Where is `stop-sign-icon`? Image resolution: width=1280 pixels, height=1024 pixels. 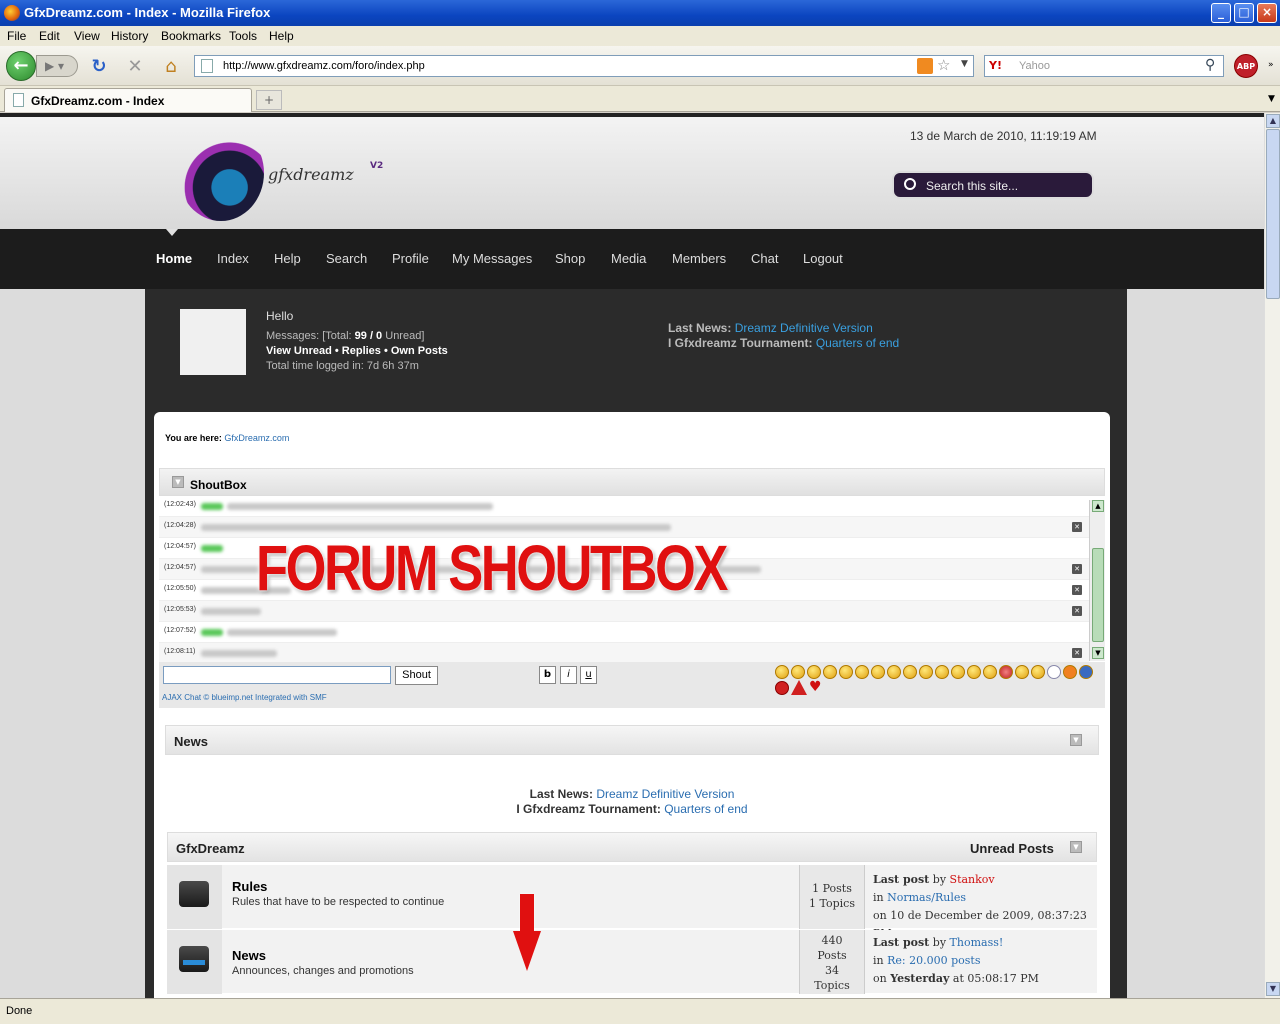 stop-sign-icon is located at coordinates (782, 688).